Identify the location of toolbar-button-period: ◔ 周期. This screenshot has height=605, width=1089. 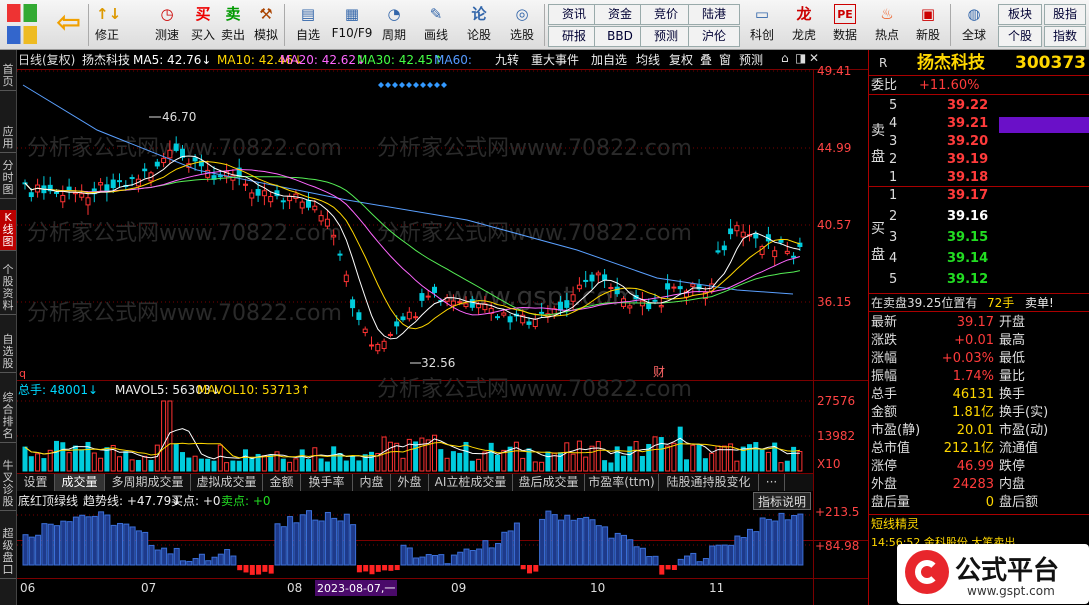
(394, 25).